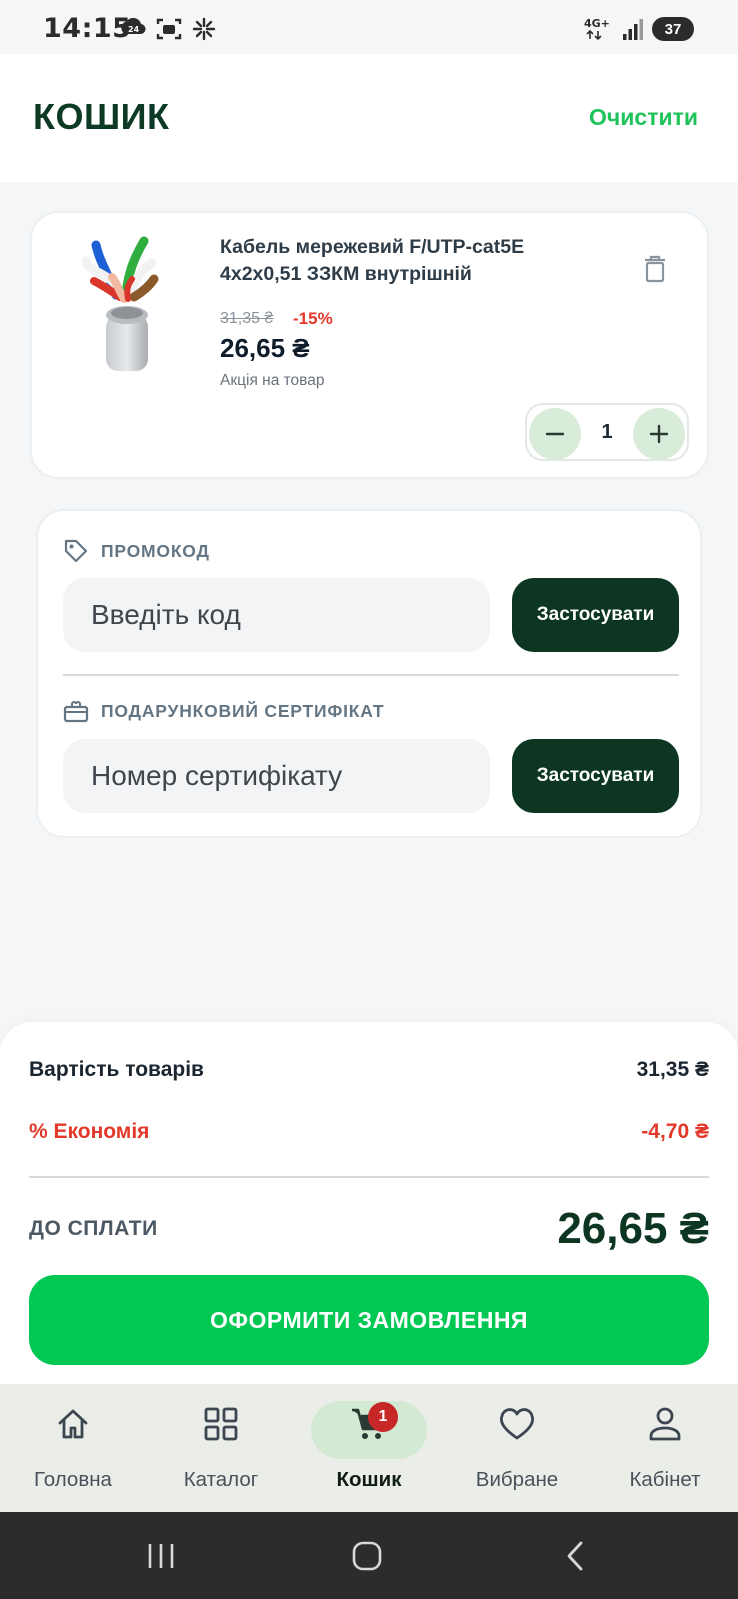 Image resolution: width=738 pixels, height=1599 pixels. Describe the element at coordinates (633, 1228) in the screenshot. I see `total-value: 26,65 ₴` at that location.